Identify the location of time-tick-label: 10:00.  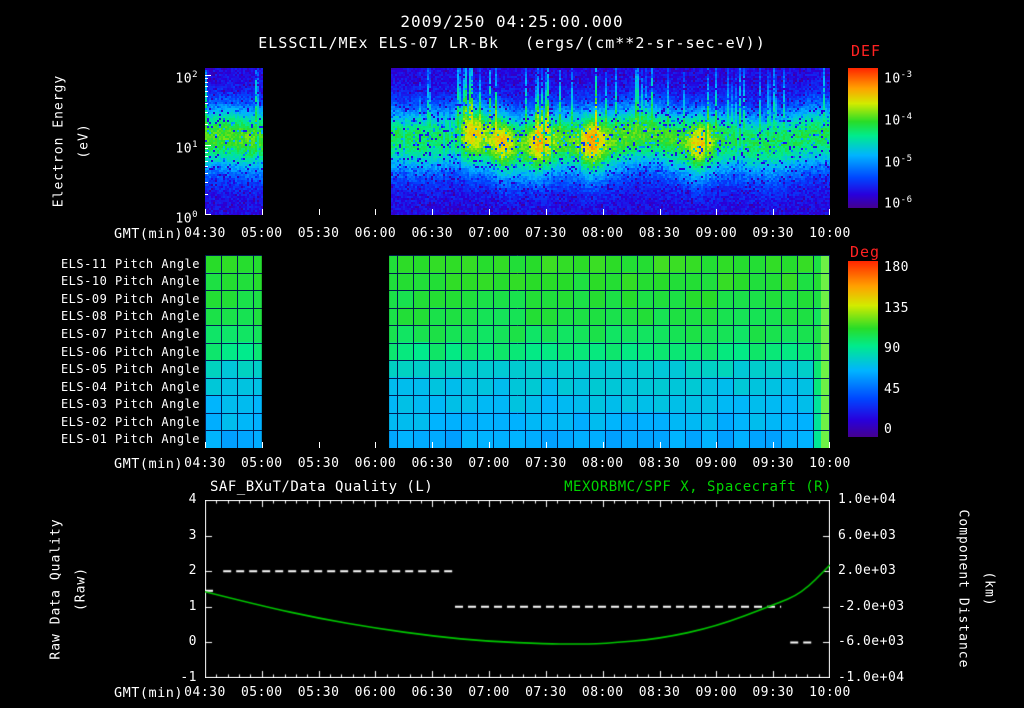
(830, 692).